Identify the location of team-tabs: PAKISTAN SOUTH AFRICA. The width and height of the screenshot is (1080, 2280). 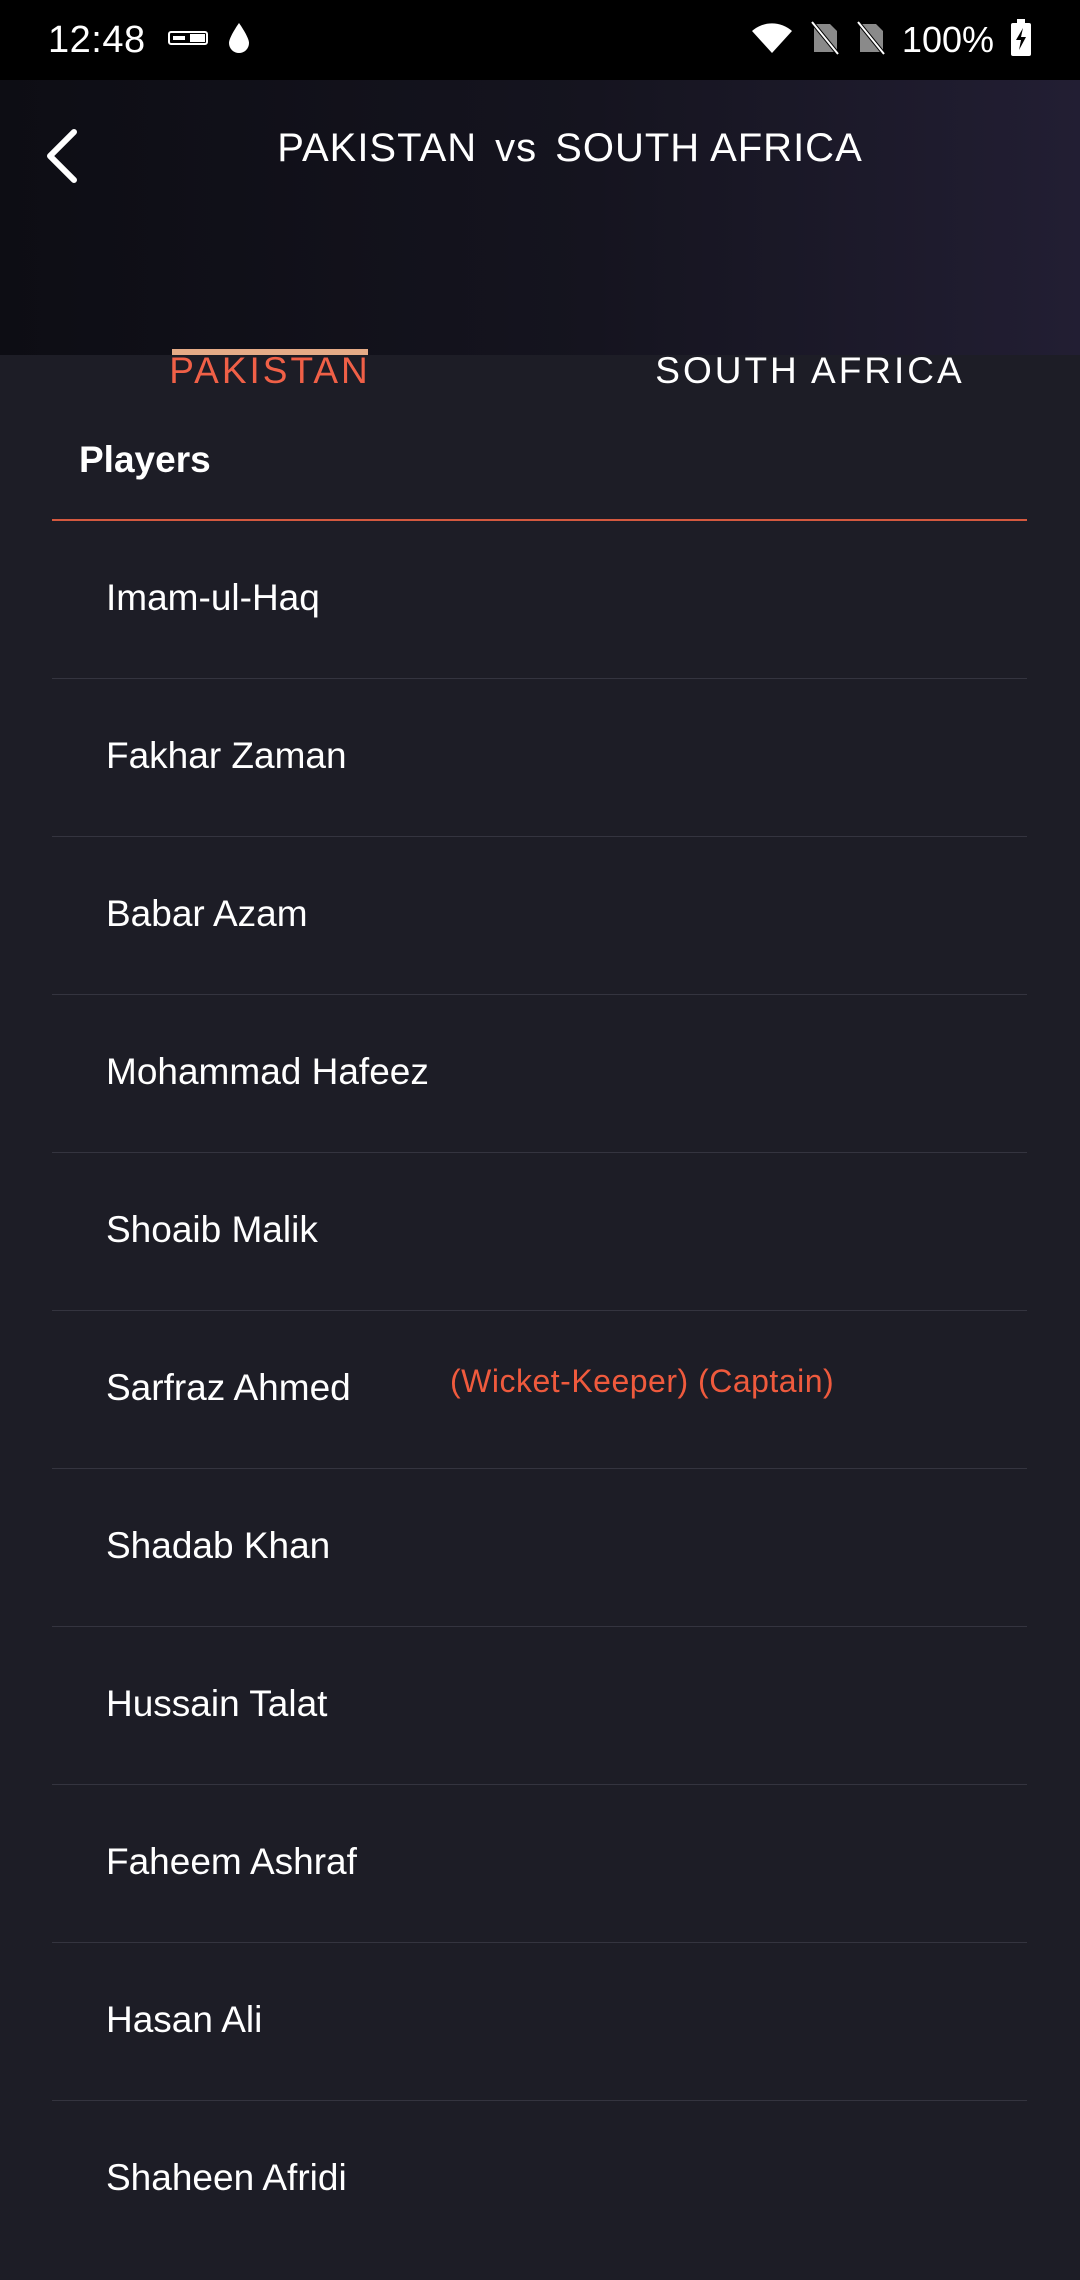
(540, 324).